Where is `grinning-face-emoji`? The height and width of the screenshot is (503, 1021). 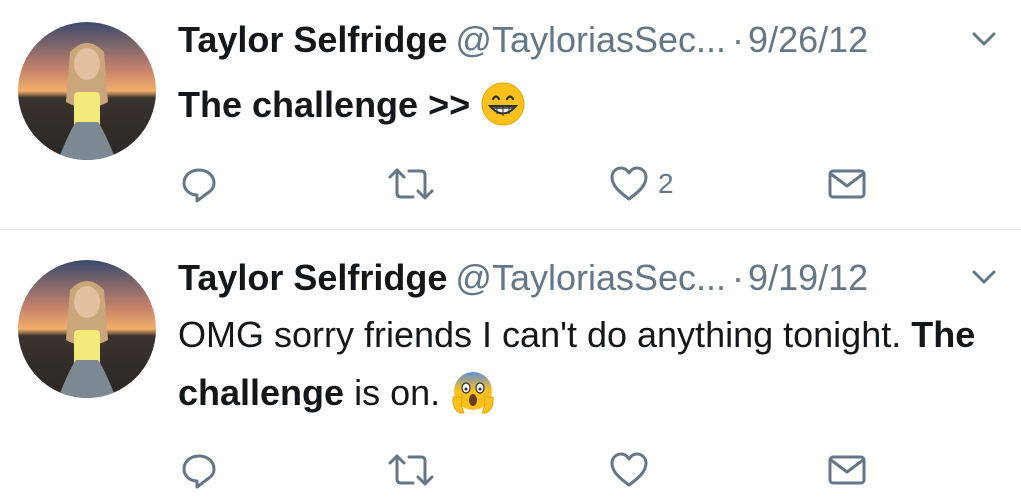 grinning-face-emoji is located at coordinates (503, 104).